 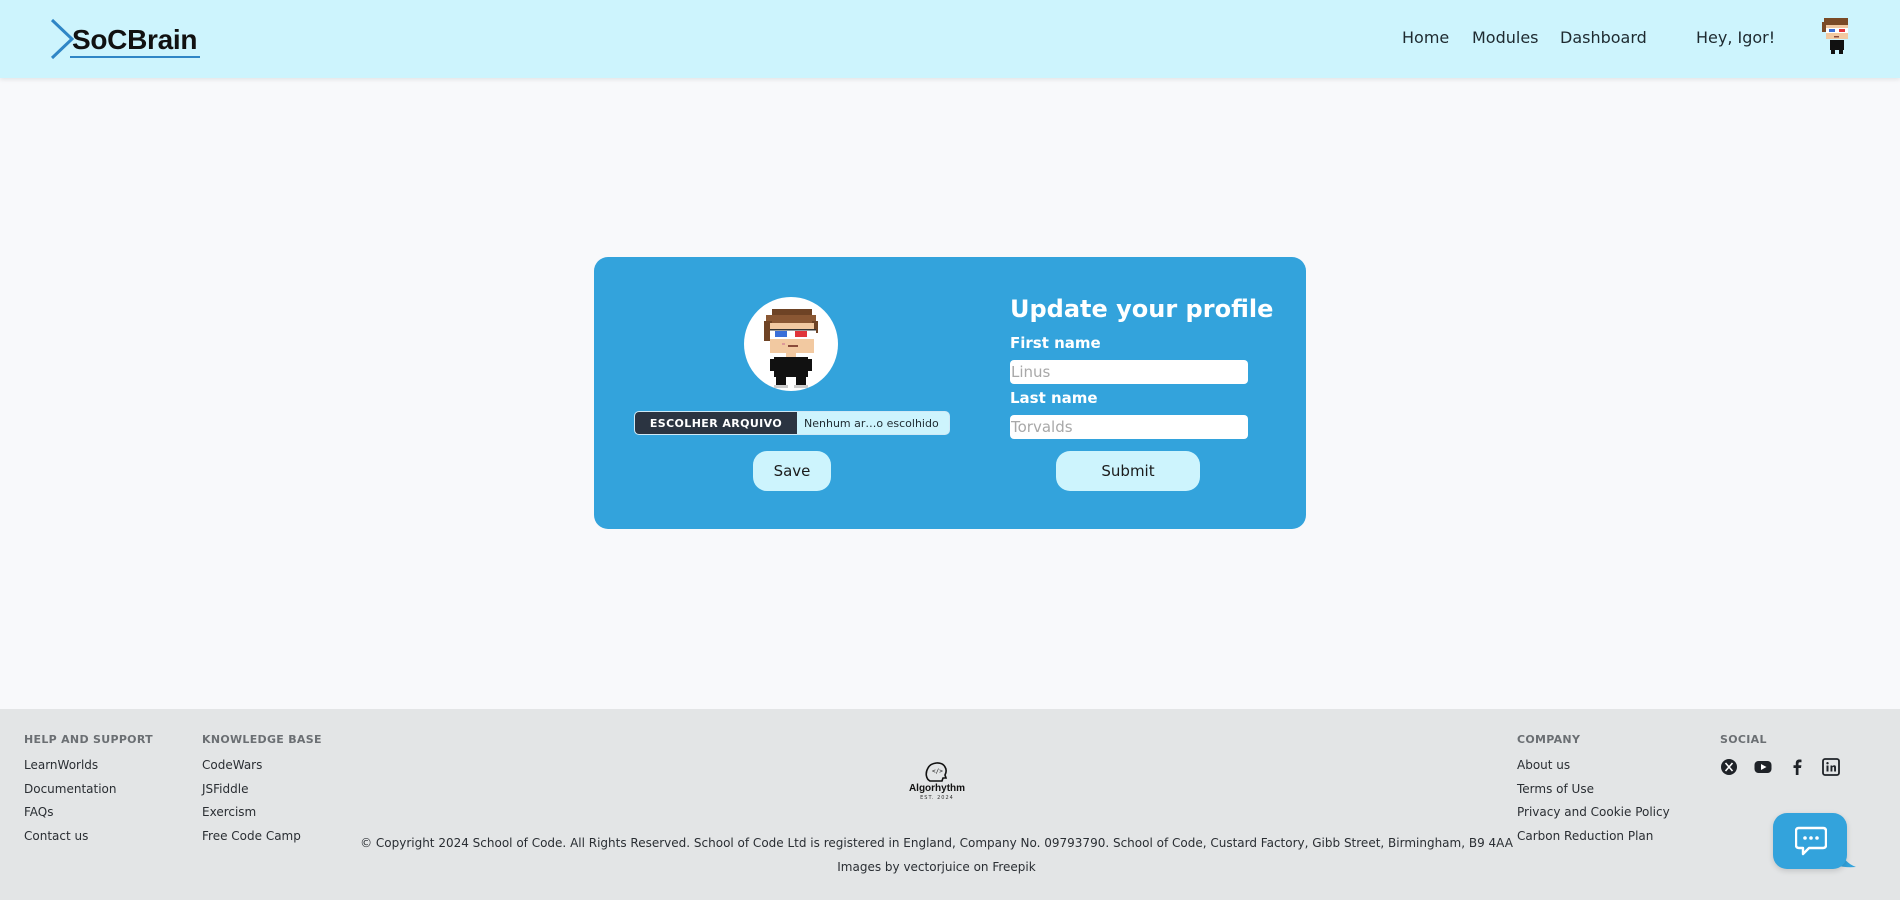 I want to click on link-learnworlds: LearnWorlds, so click(x=88, y=765).